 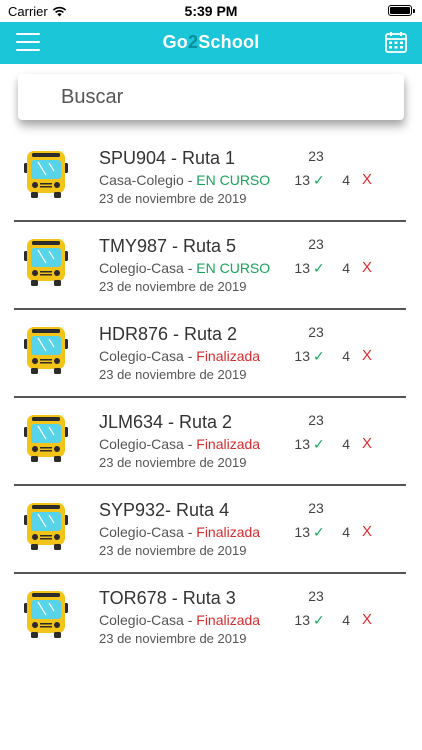 I want to click on route-title: HDR876 - Ruta 2, so click(x=168, y=334).